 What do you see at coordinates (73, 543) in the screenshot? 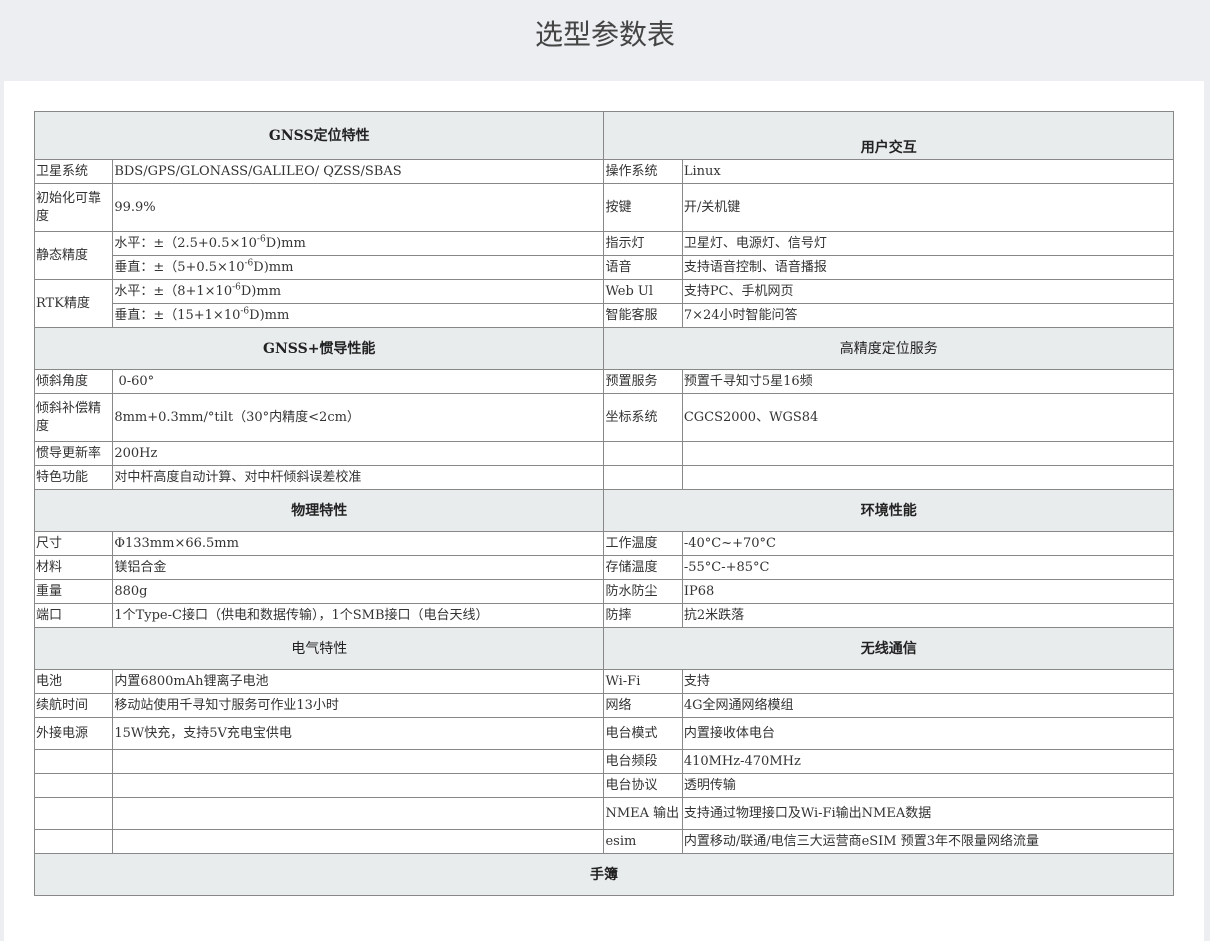
I see `label-size: 尺寸` at bounding box center [73, 543].